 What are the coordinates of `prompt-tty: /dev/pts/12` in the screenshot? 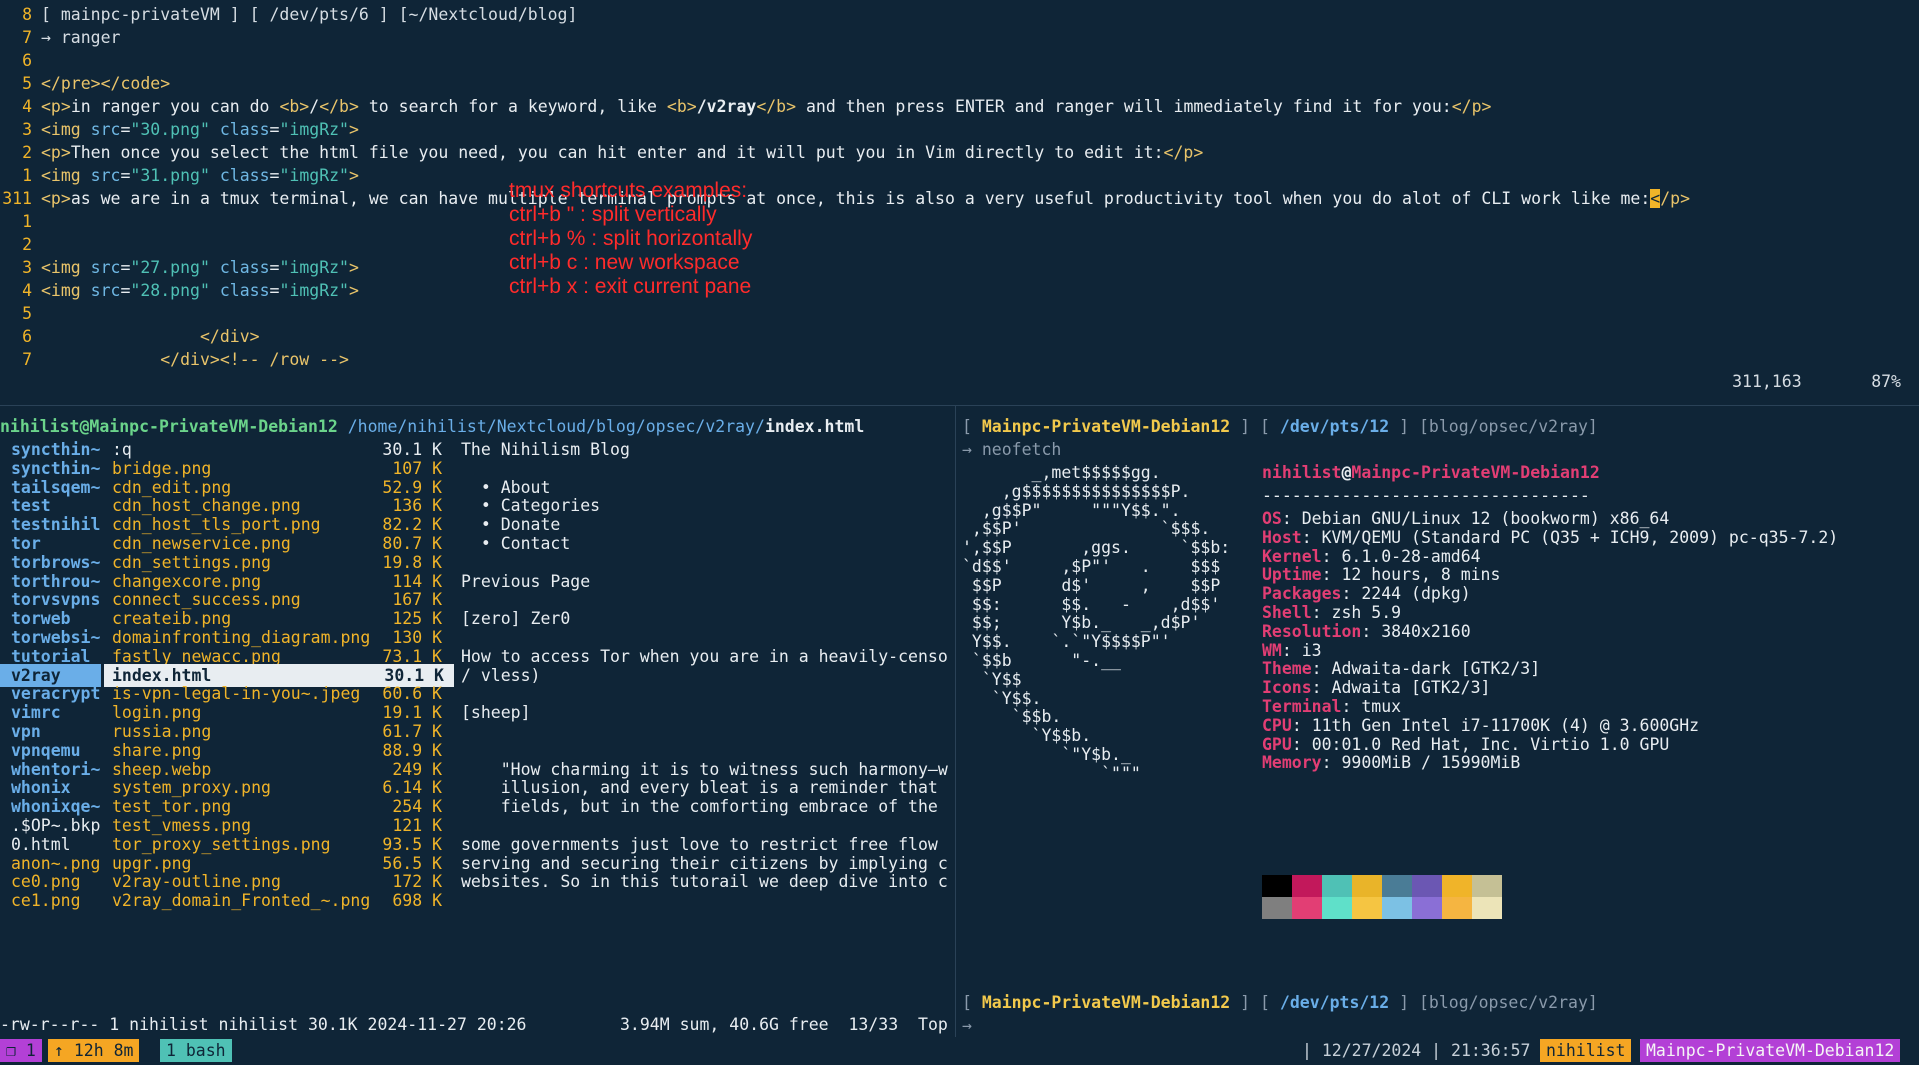 It's located at (1334, 426).